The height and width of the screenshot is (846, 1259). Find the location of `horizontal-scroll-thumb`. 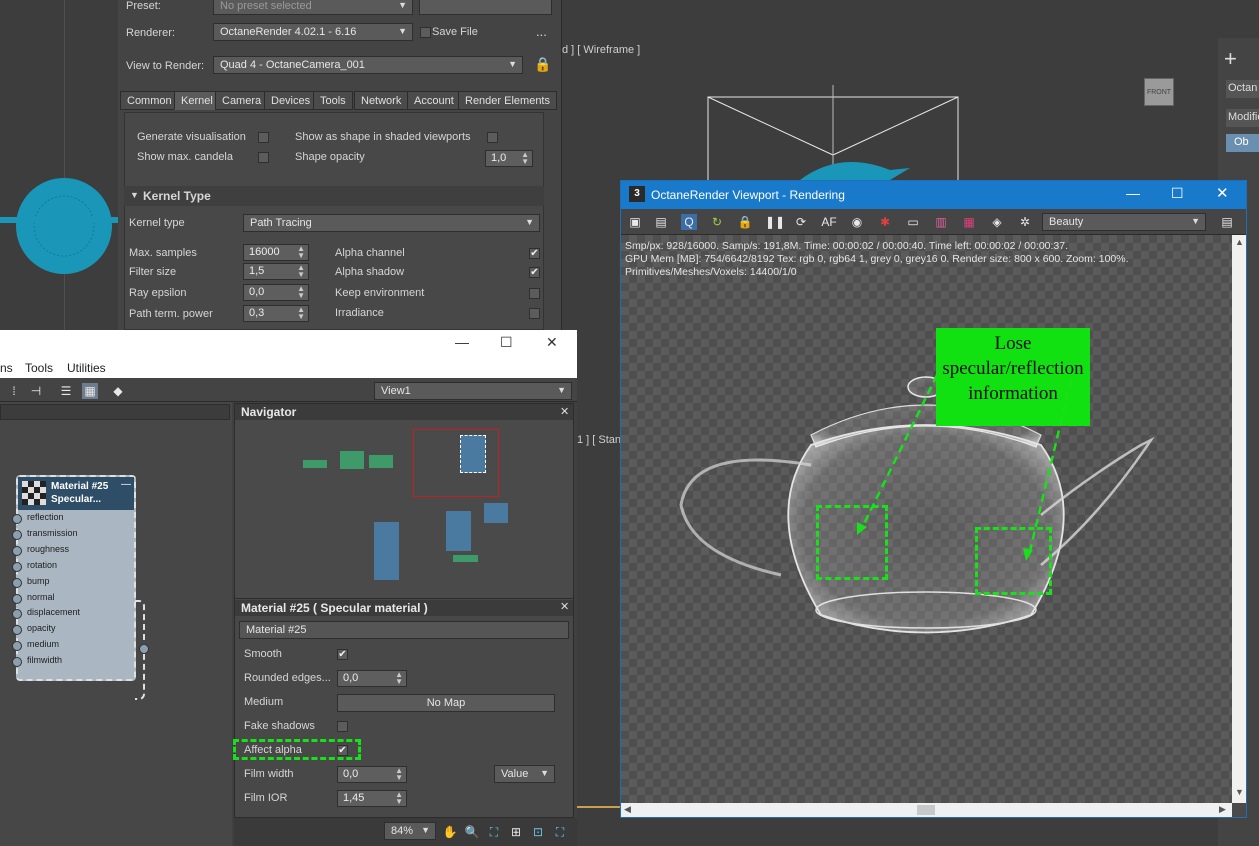

horizontal-scroll-thumb is located at coordinates (926, 810).